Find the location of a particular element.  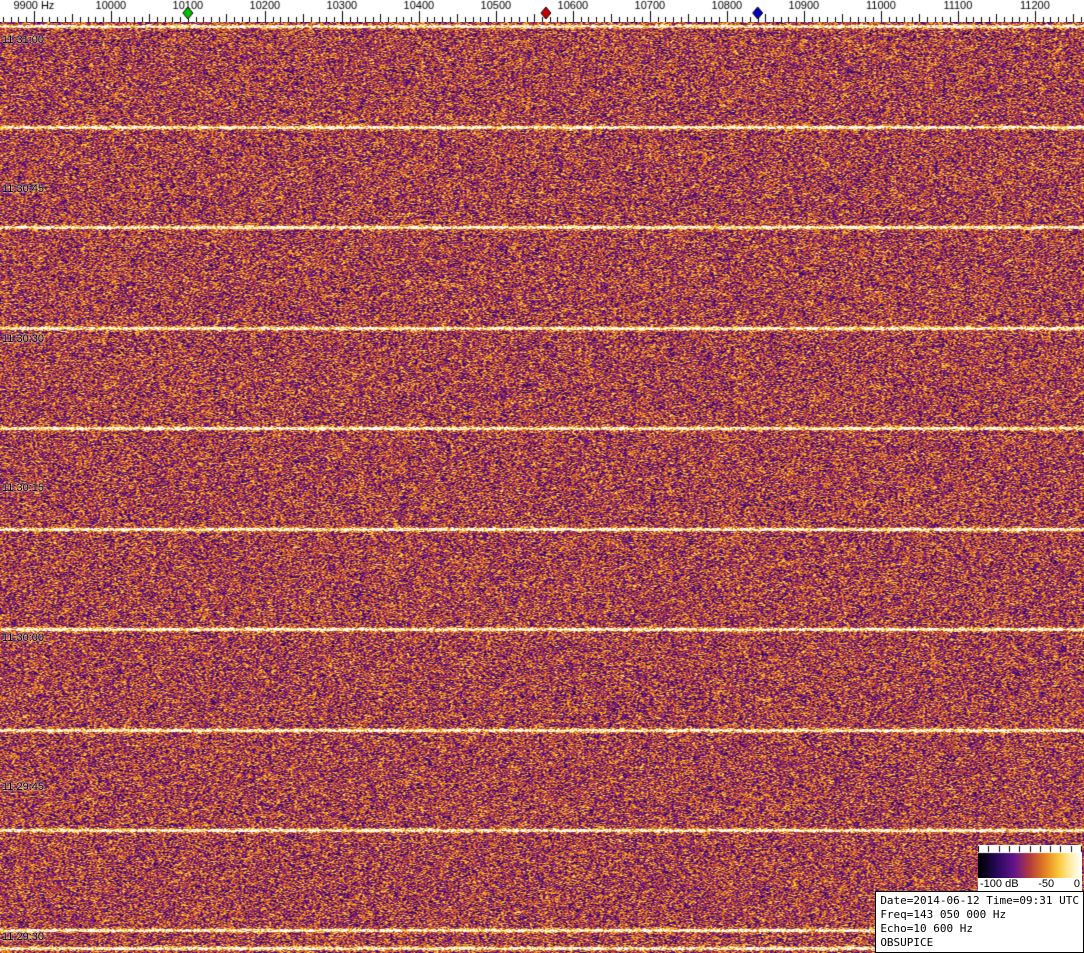

info-echo: Echo=10 600 Hz is located at coordinates (927, 928).